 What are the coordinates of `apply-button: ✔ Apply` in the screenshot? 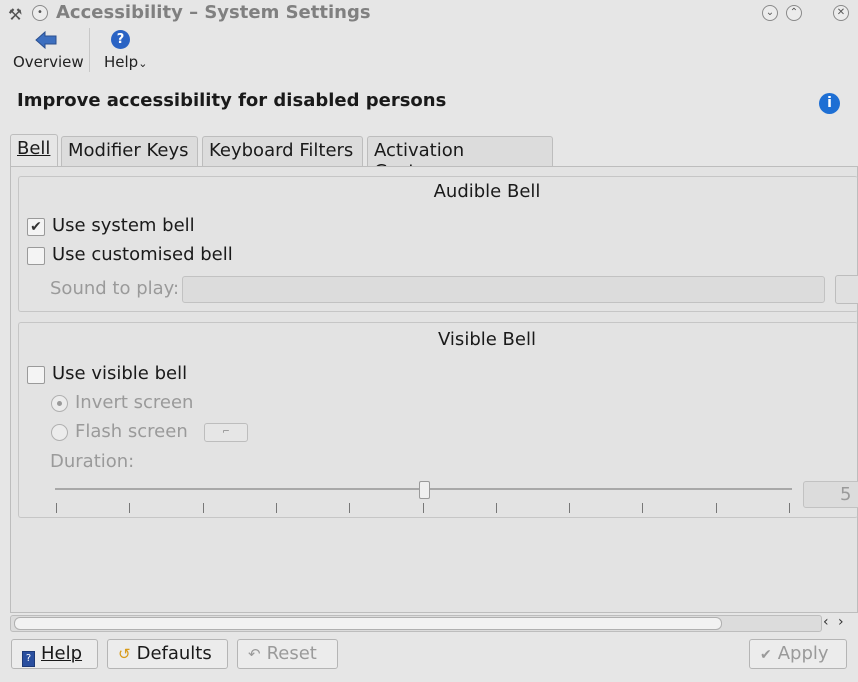 It's located at (798, 654).